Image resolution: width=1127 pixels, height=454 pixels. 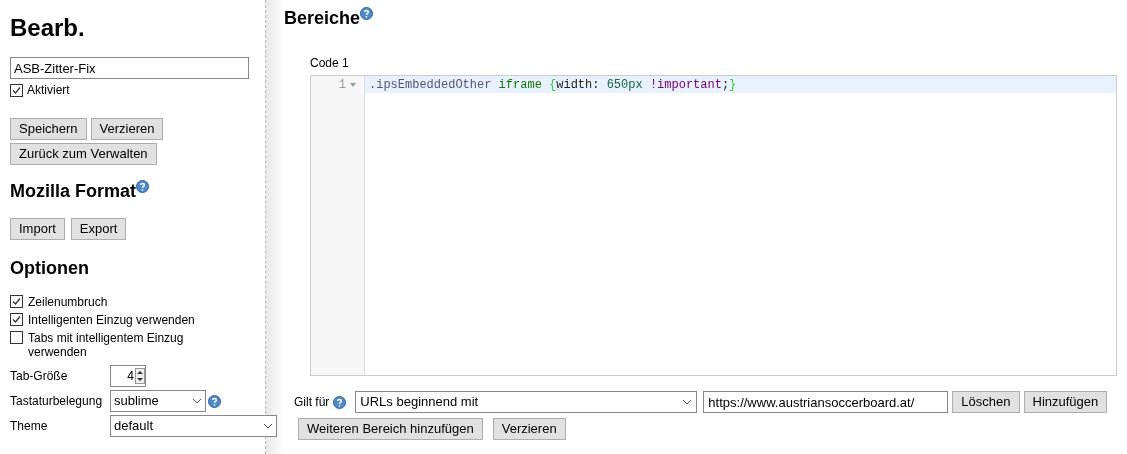 I want to click on match-type-select: URLs beginnend mit, so click(x=526, y=402).